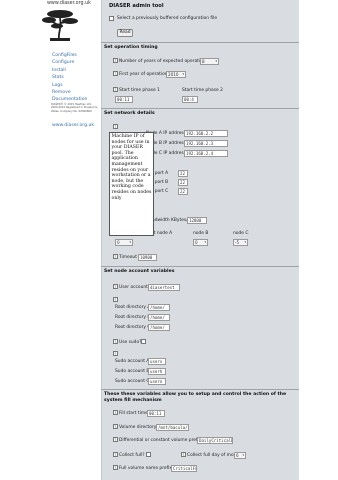 The height and width of the screenshot is (480, 338). What do you see at coordinates (132, 361) in the screenshot?
I see `sudo-label-a: Sudo account A` at bounding box center [132, 361].